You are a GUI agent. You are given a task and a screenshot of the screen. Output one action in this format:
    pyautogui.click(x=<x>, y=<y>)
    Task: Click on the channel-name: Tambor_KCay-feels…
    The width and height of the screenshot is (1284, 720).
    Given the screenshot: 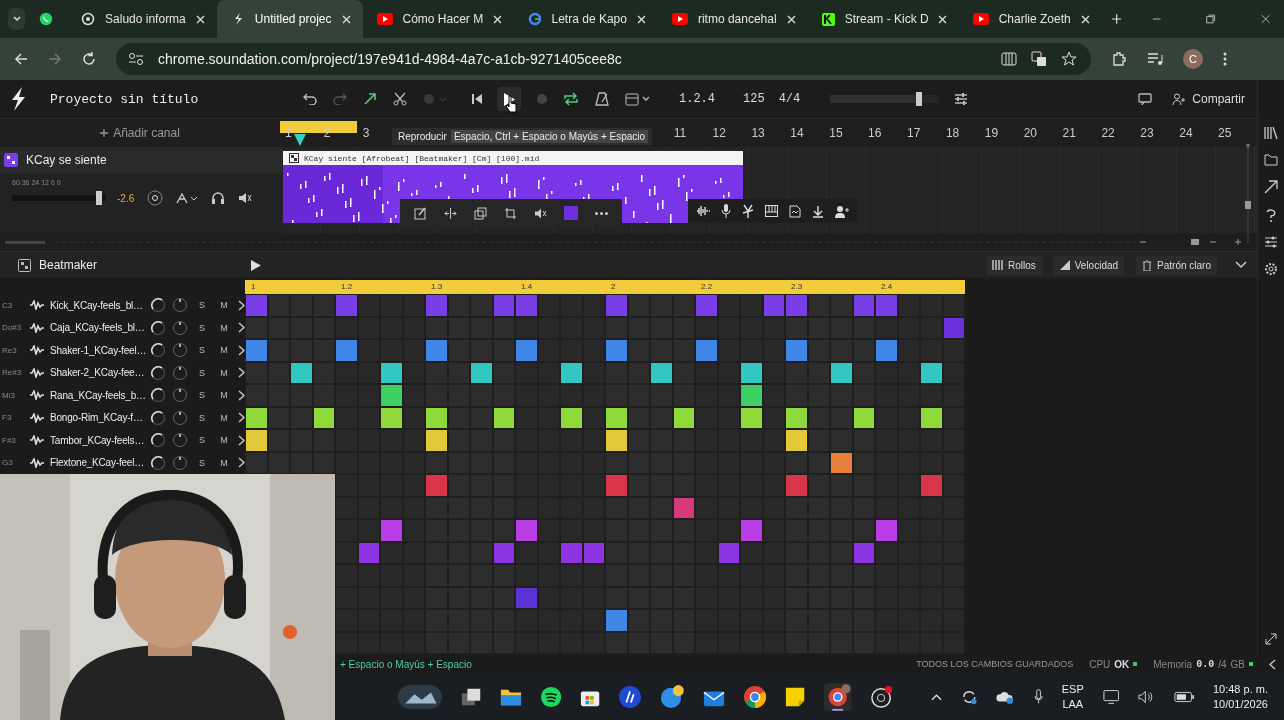 What is the action you would take?
    pyautogui.click(x=97, y=440)
    